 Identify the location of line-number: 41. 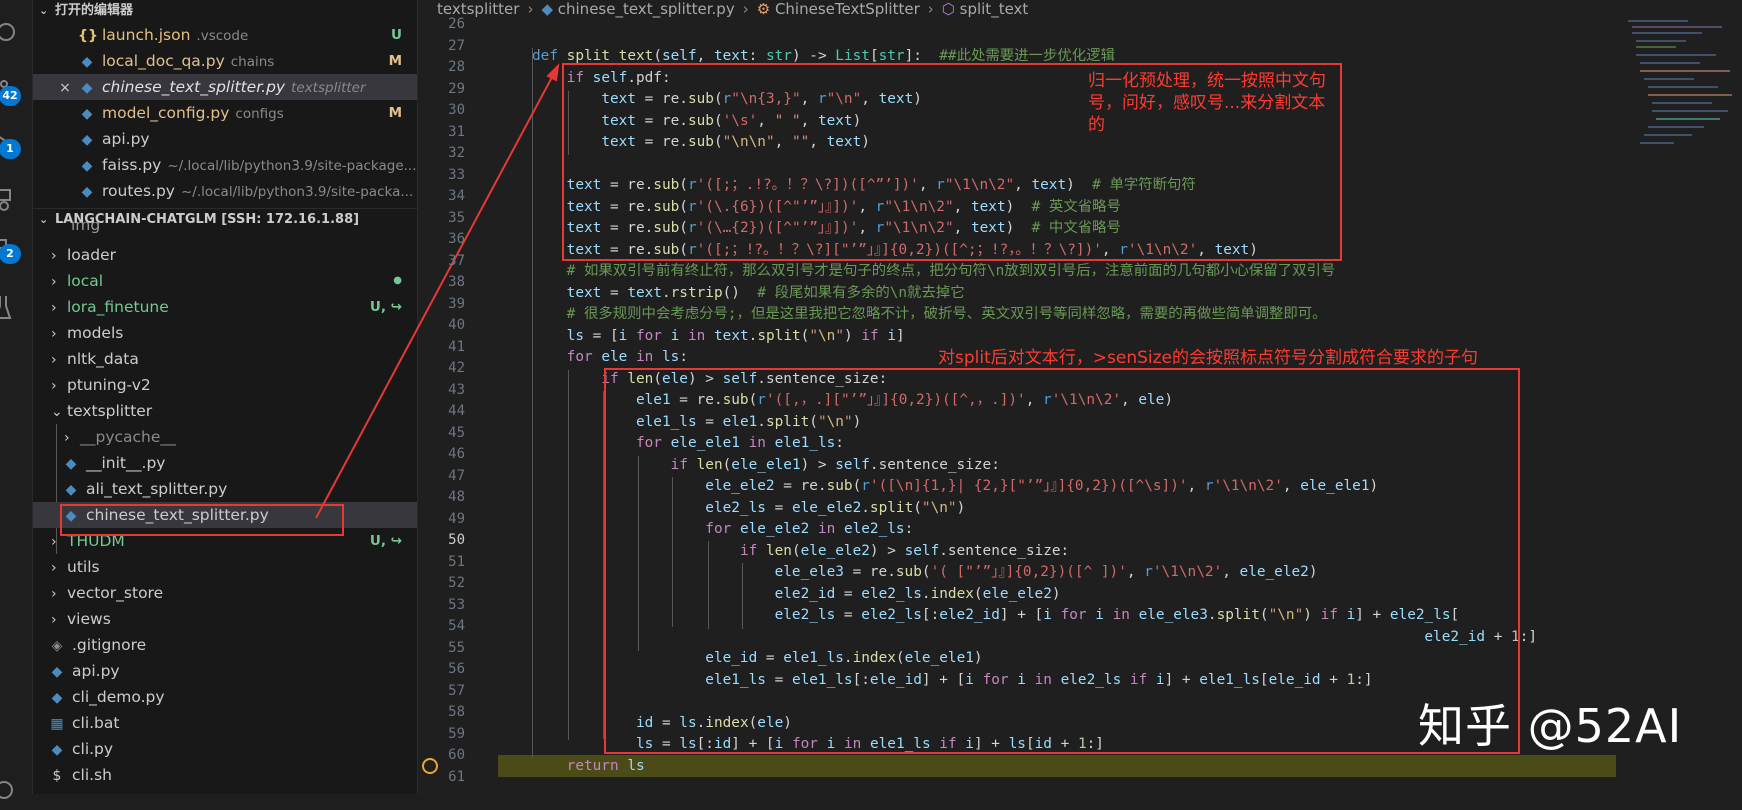
(456, 346).